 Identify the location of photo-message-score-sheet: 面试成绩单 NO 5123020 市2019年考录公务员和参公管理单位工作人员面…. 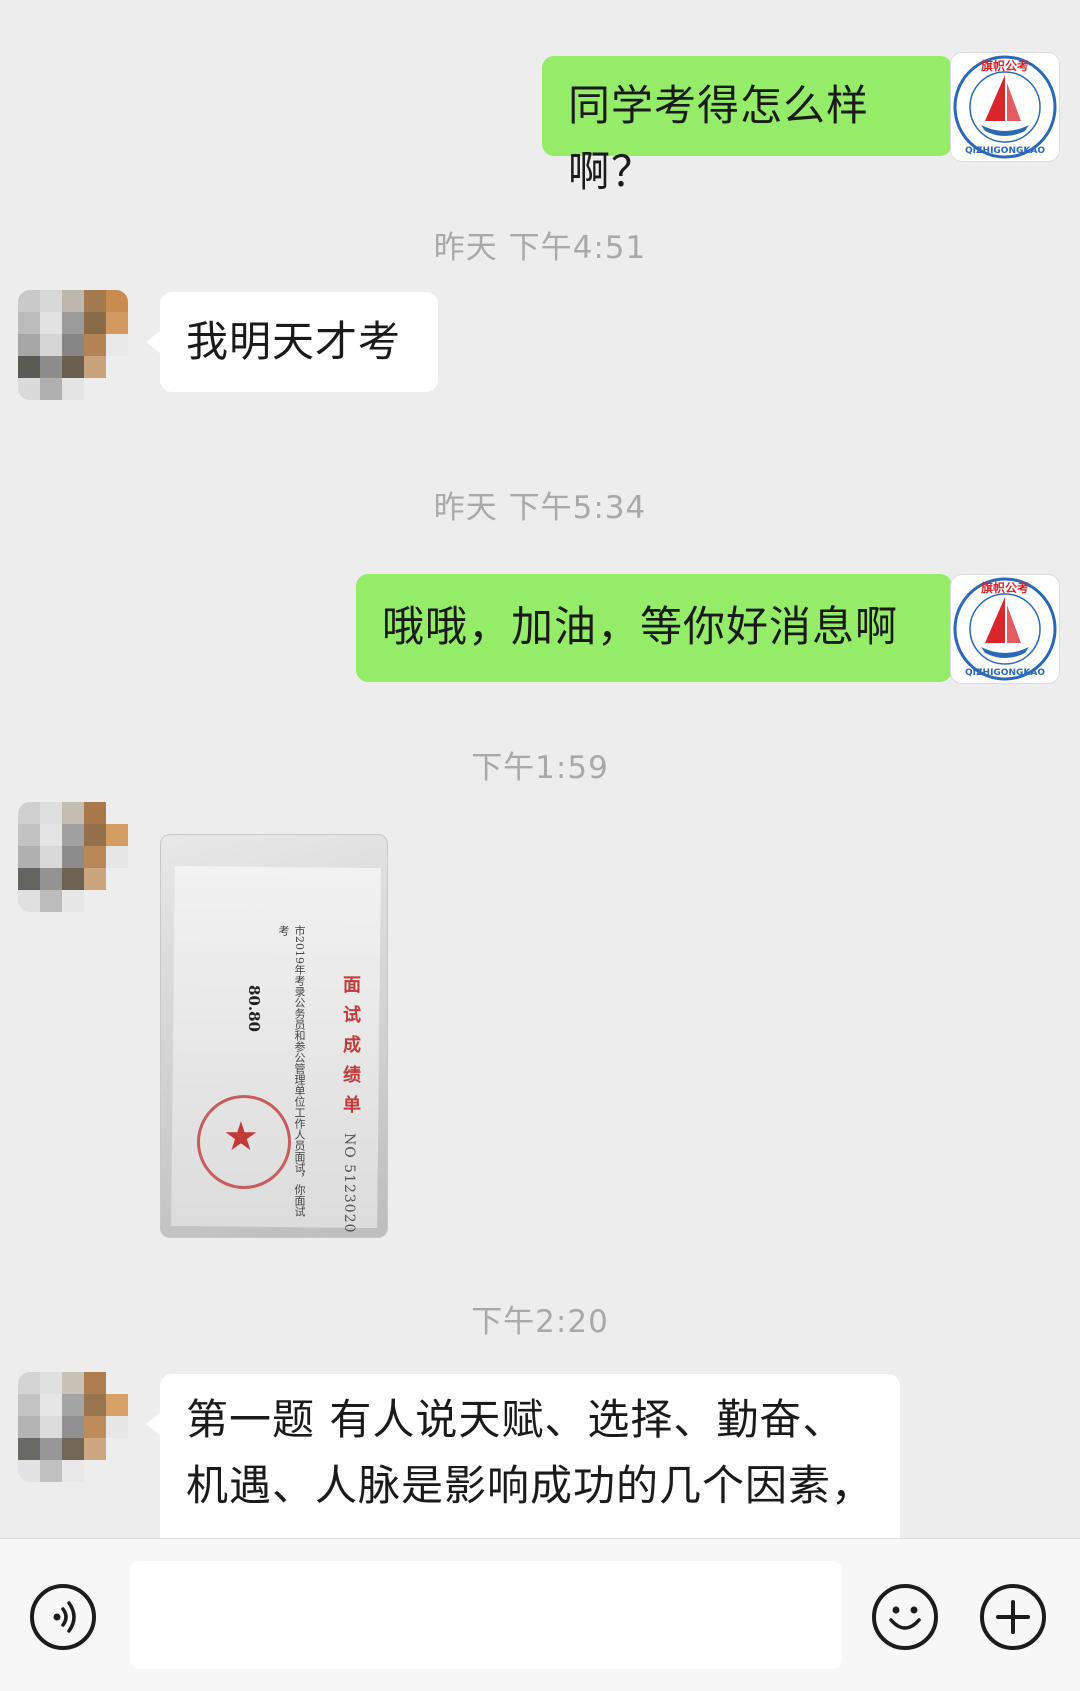
(274, 1036).